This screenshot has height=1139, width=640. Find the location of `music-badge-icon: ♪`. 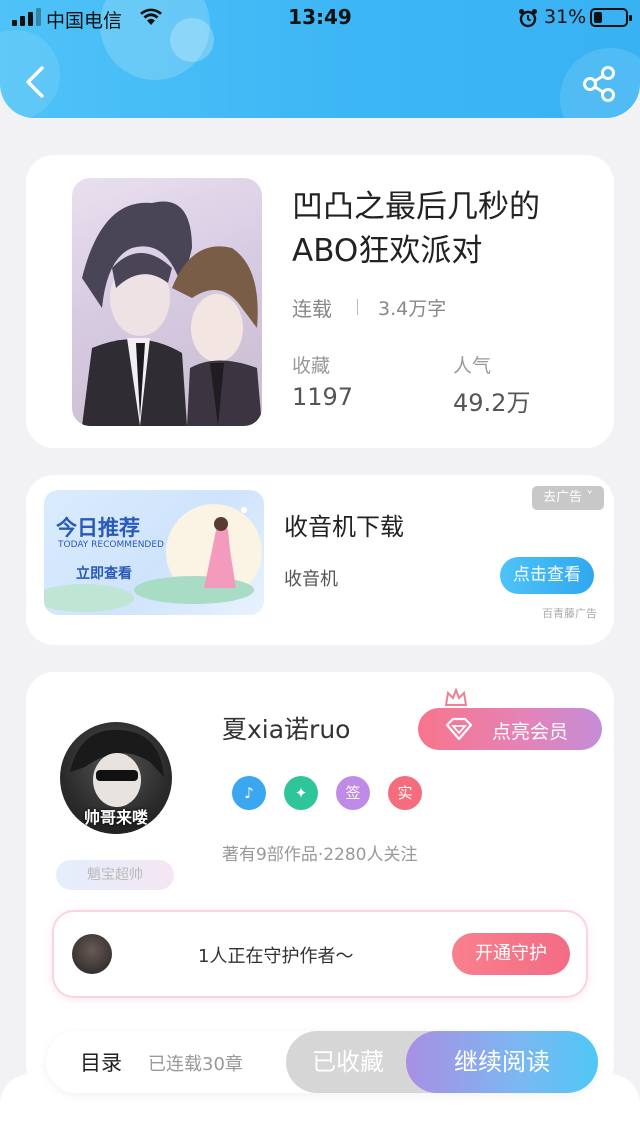

music-badge-icon: ♪ is located at coordinates (249, 793).